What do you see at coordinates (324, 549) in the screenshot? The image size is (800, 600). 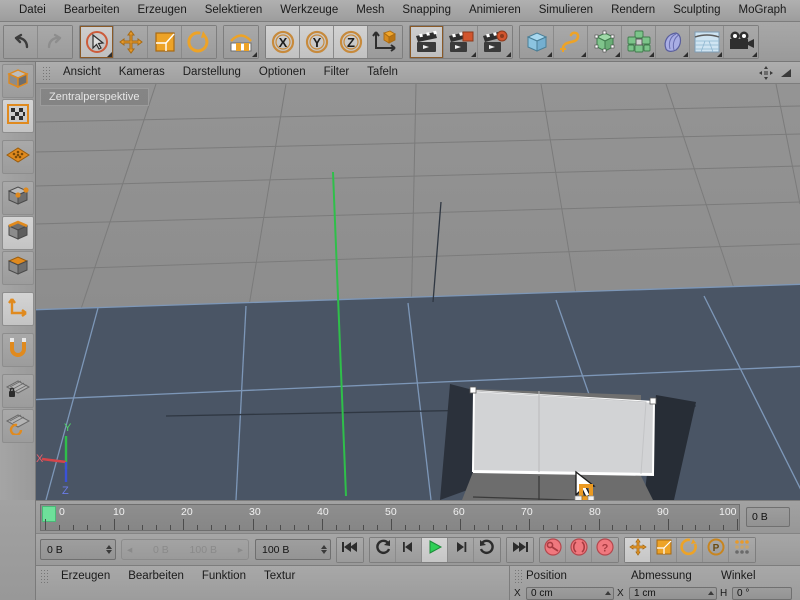 I see `max-frame-spinner` at bounding box center [324, 549].